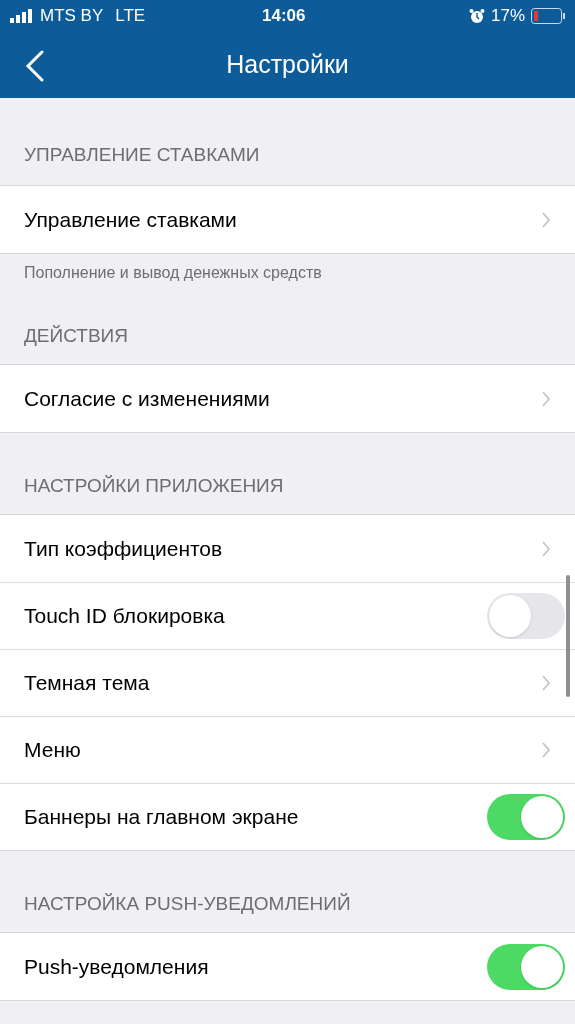 This screenshot has height=1024, width=575. What do you see at coordinates (35, 66) in the screenshot?
I see `back-icon` at bounding box center [35, 66].